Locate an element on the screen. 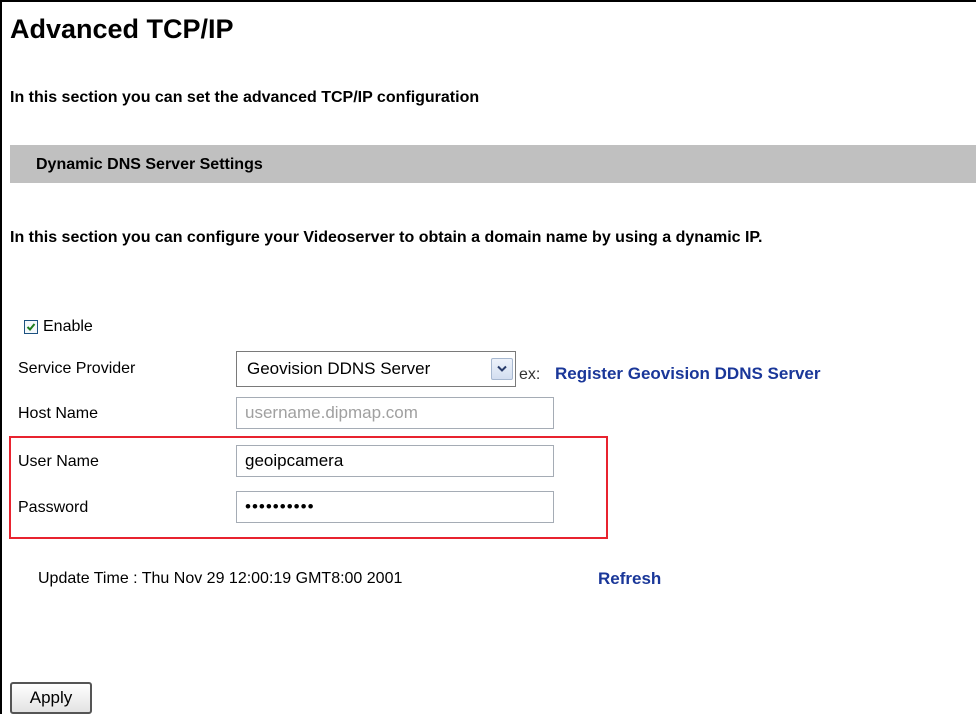  enable-checkbox is located at coordinates (31, 327).